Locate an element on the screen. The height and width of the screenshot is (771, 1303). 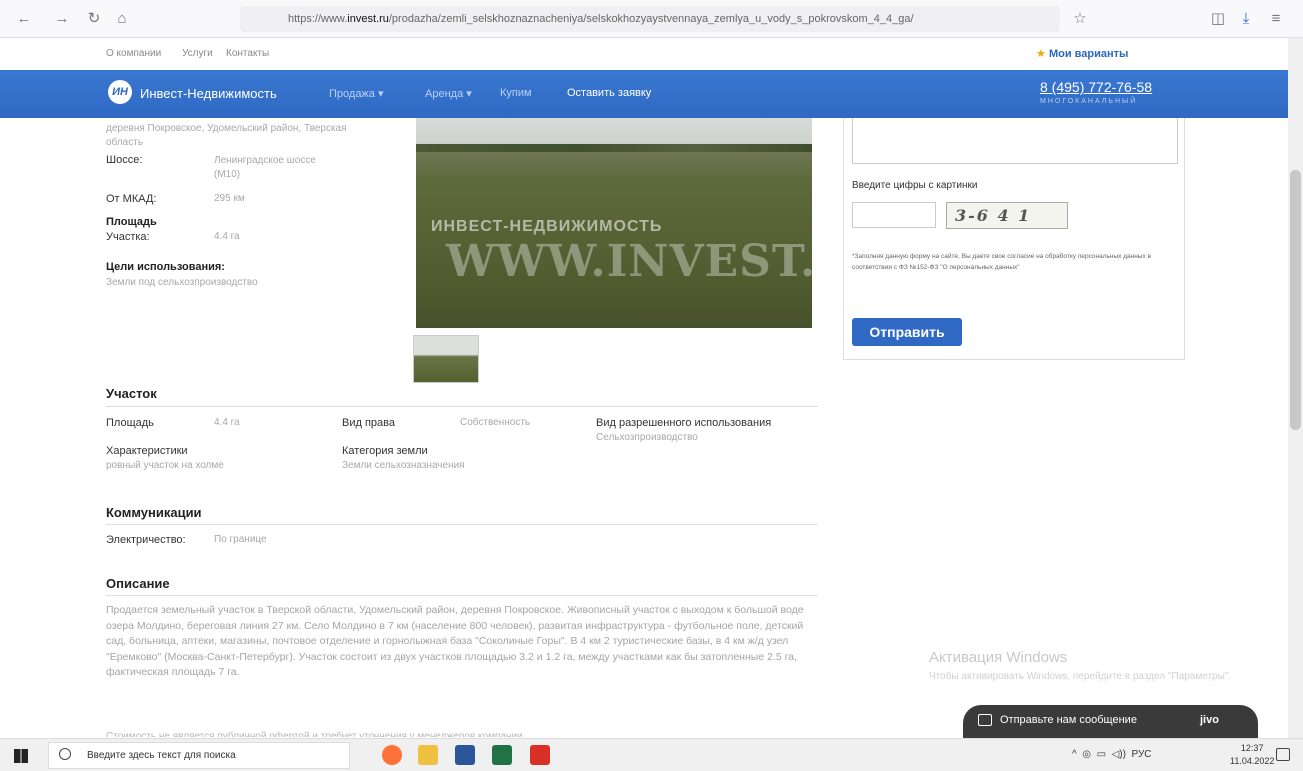
word-icon is located at coordinates (465, 755).